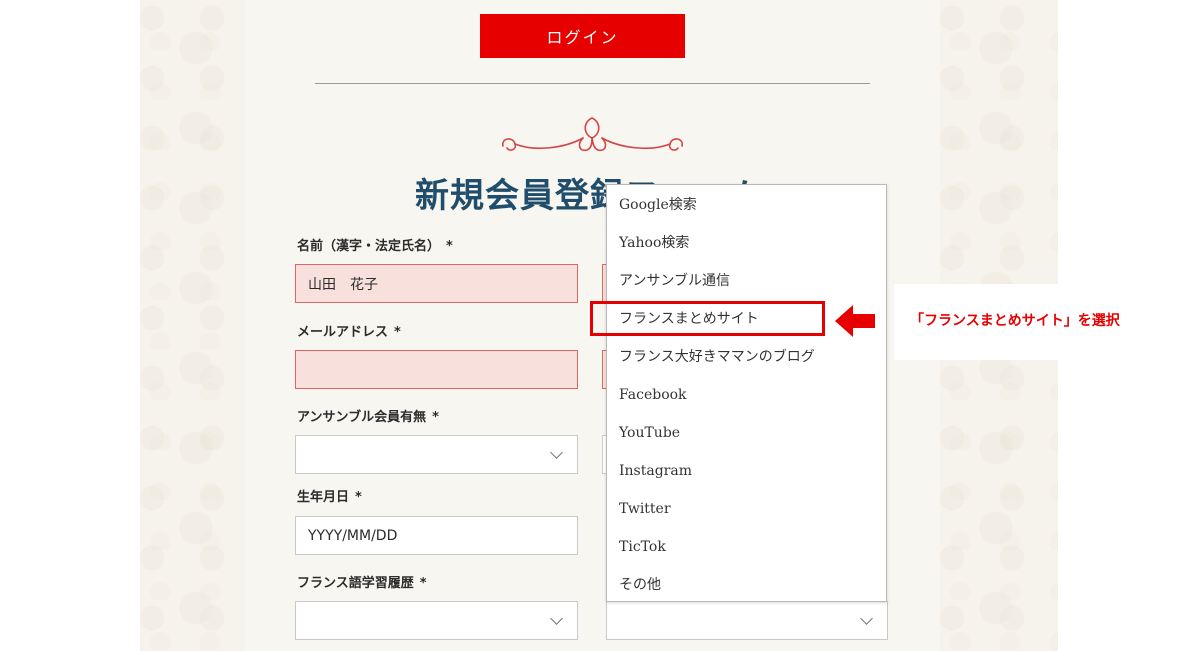  Describe the element at coordinates (747, 620) in the screenshot. I see `referral-source-select` at that location.